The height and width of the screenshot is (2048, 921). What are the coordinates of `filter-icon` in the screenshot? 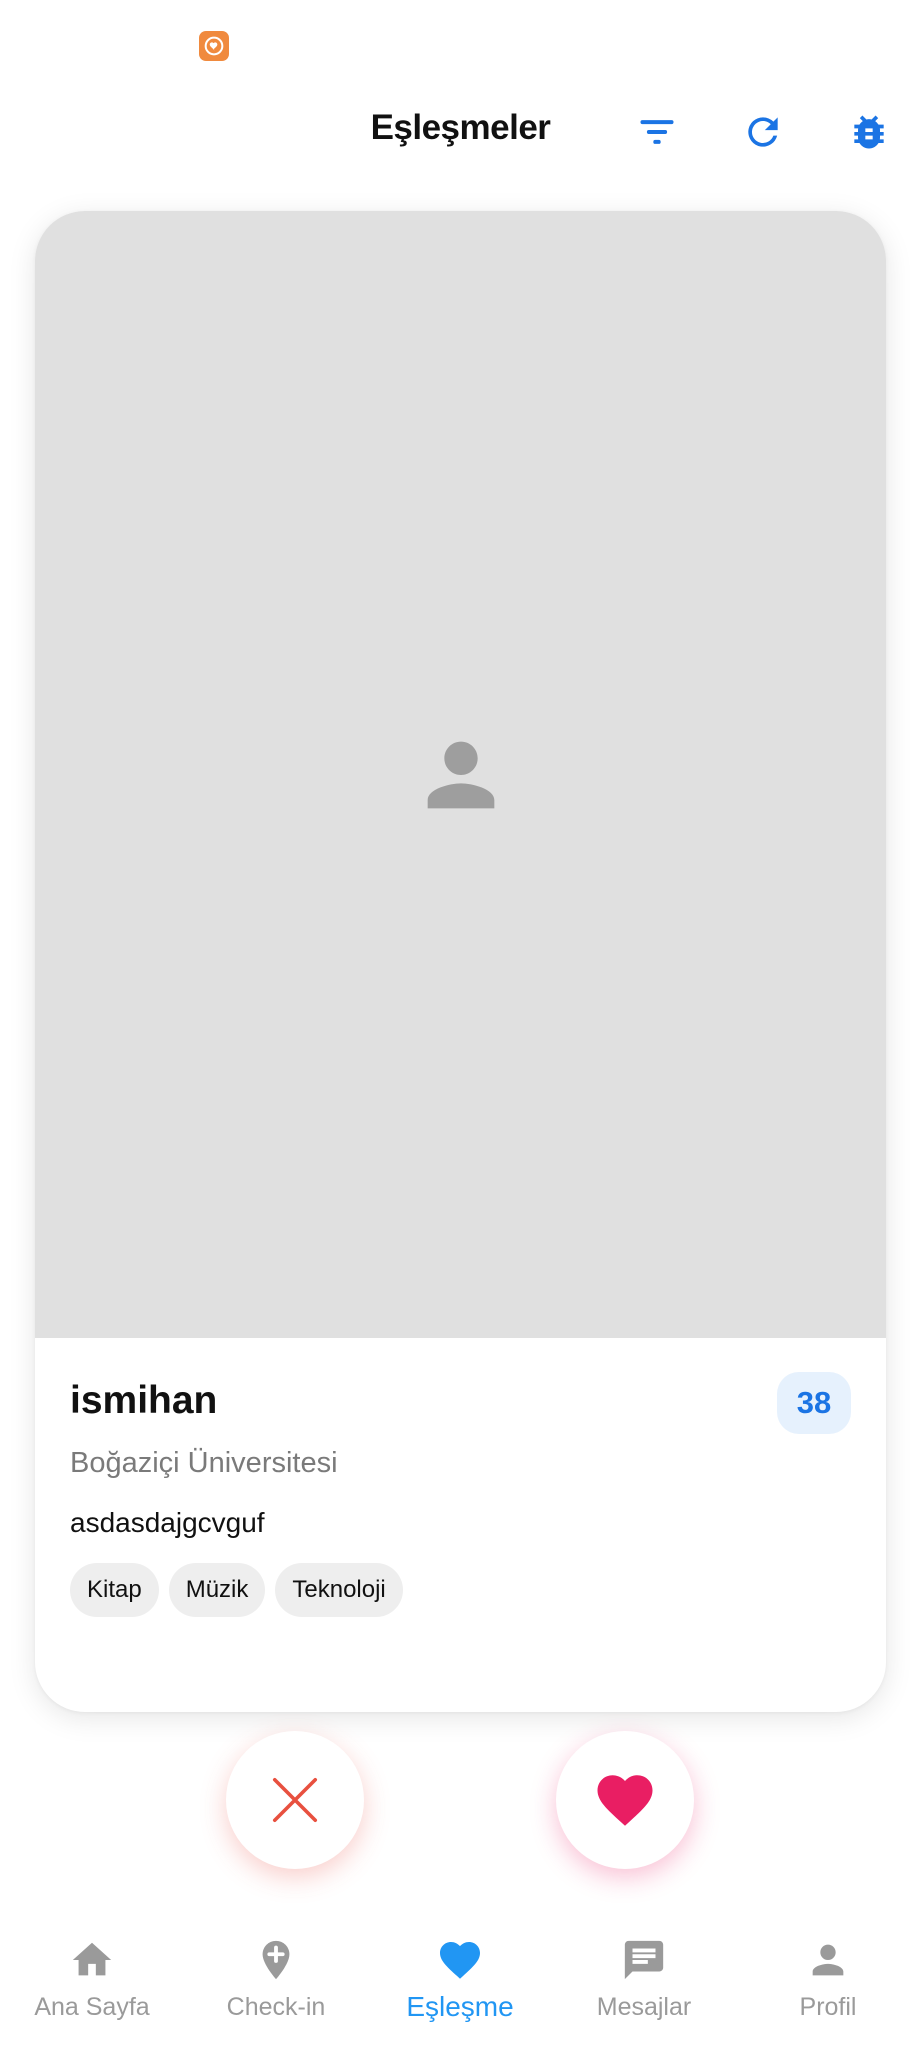 It's located at (657, 132).